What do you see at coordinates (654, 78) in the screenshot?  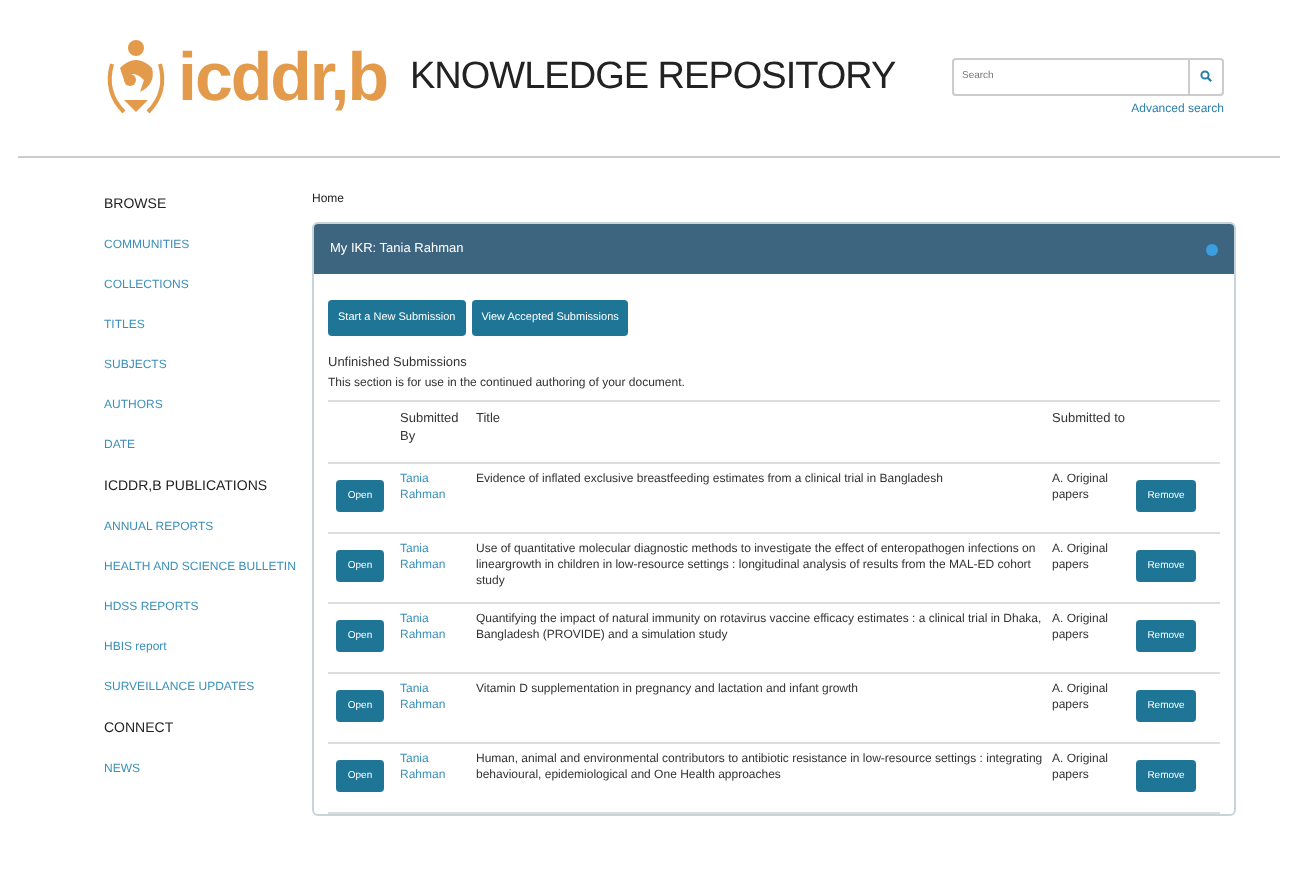 I see `site-title: KNOWLEDGE REPOSITORY` at bounding box center [654, 78].